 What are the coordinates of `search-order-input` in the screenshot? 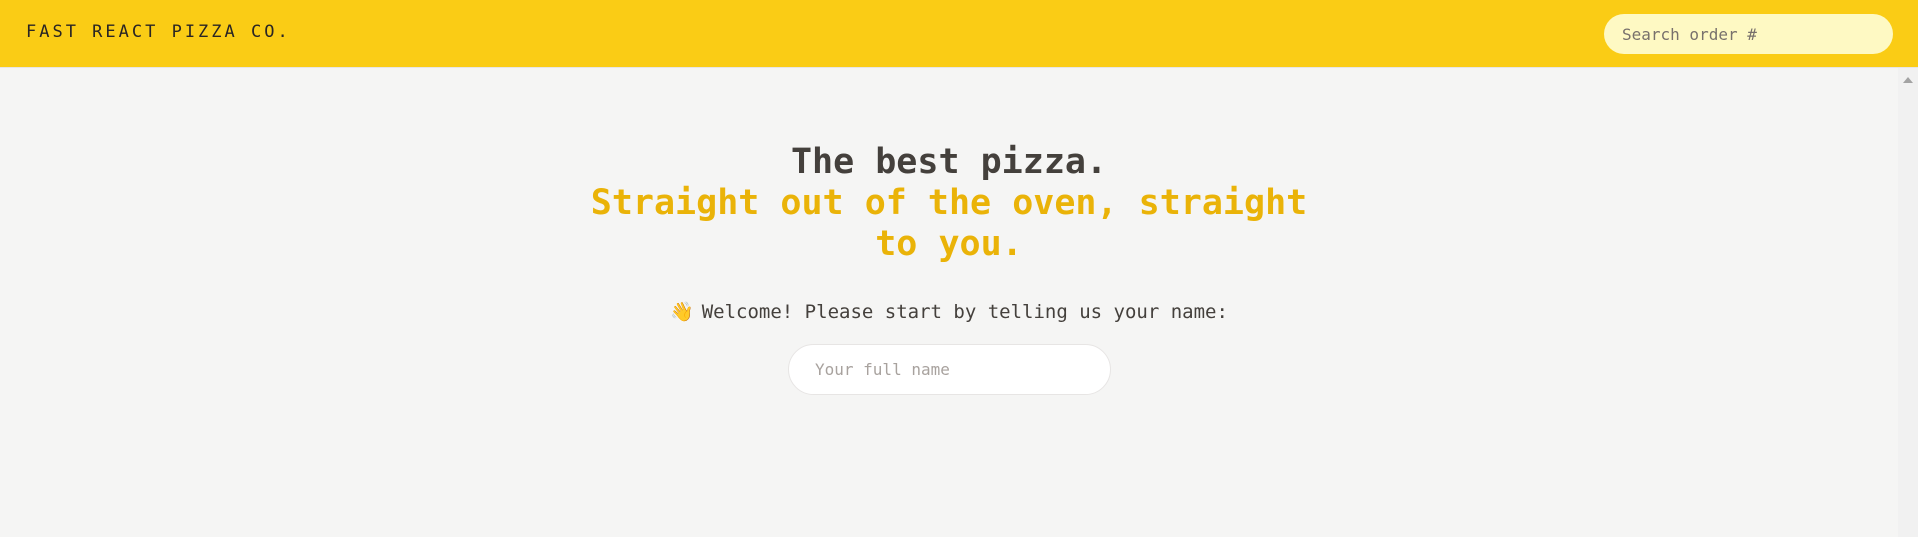 It's located at (1748, 34).